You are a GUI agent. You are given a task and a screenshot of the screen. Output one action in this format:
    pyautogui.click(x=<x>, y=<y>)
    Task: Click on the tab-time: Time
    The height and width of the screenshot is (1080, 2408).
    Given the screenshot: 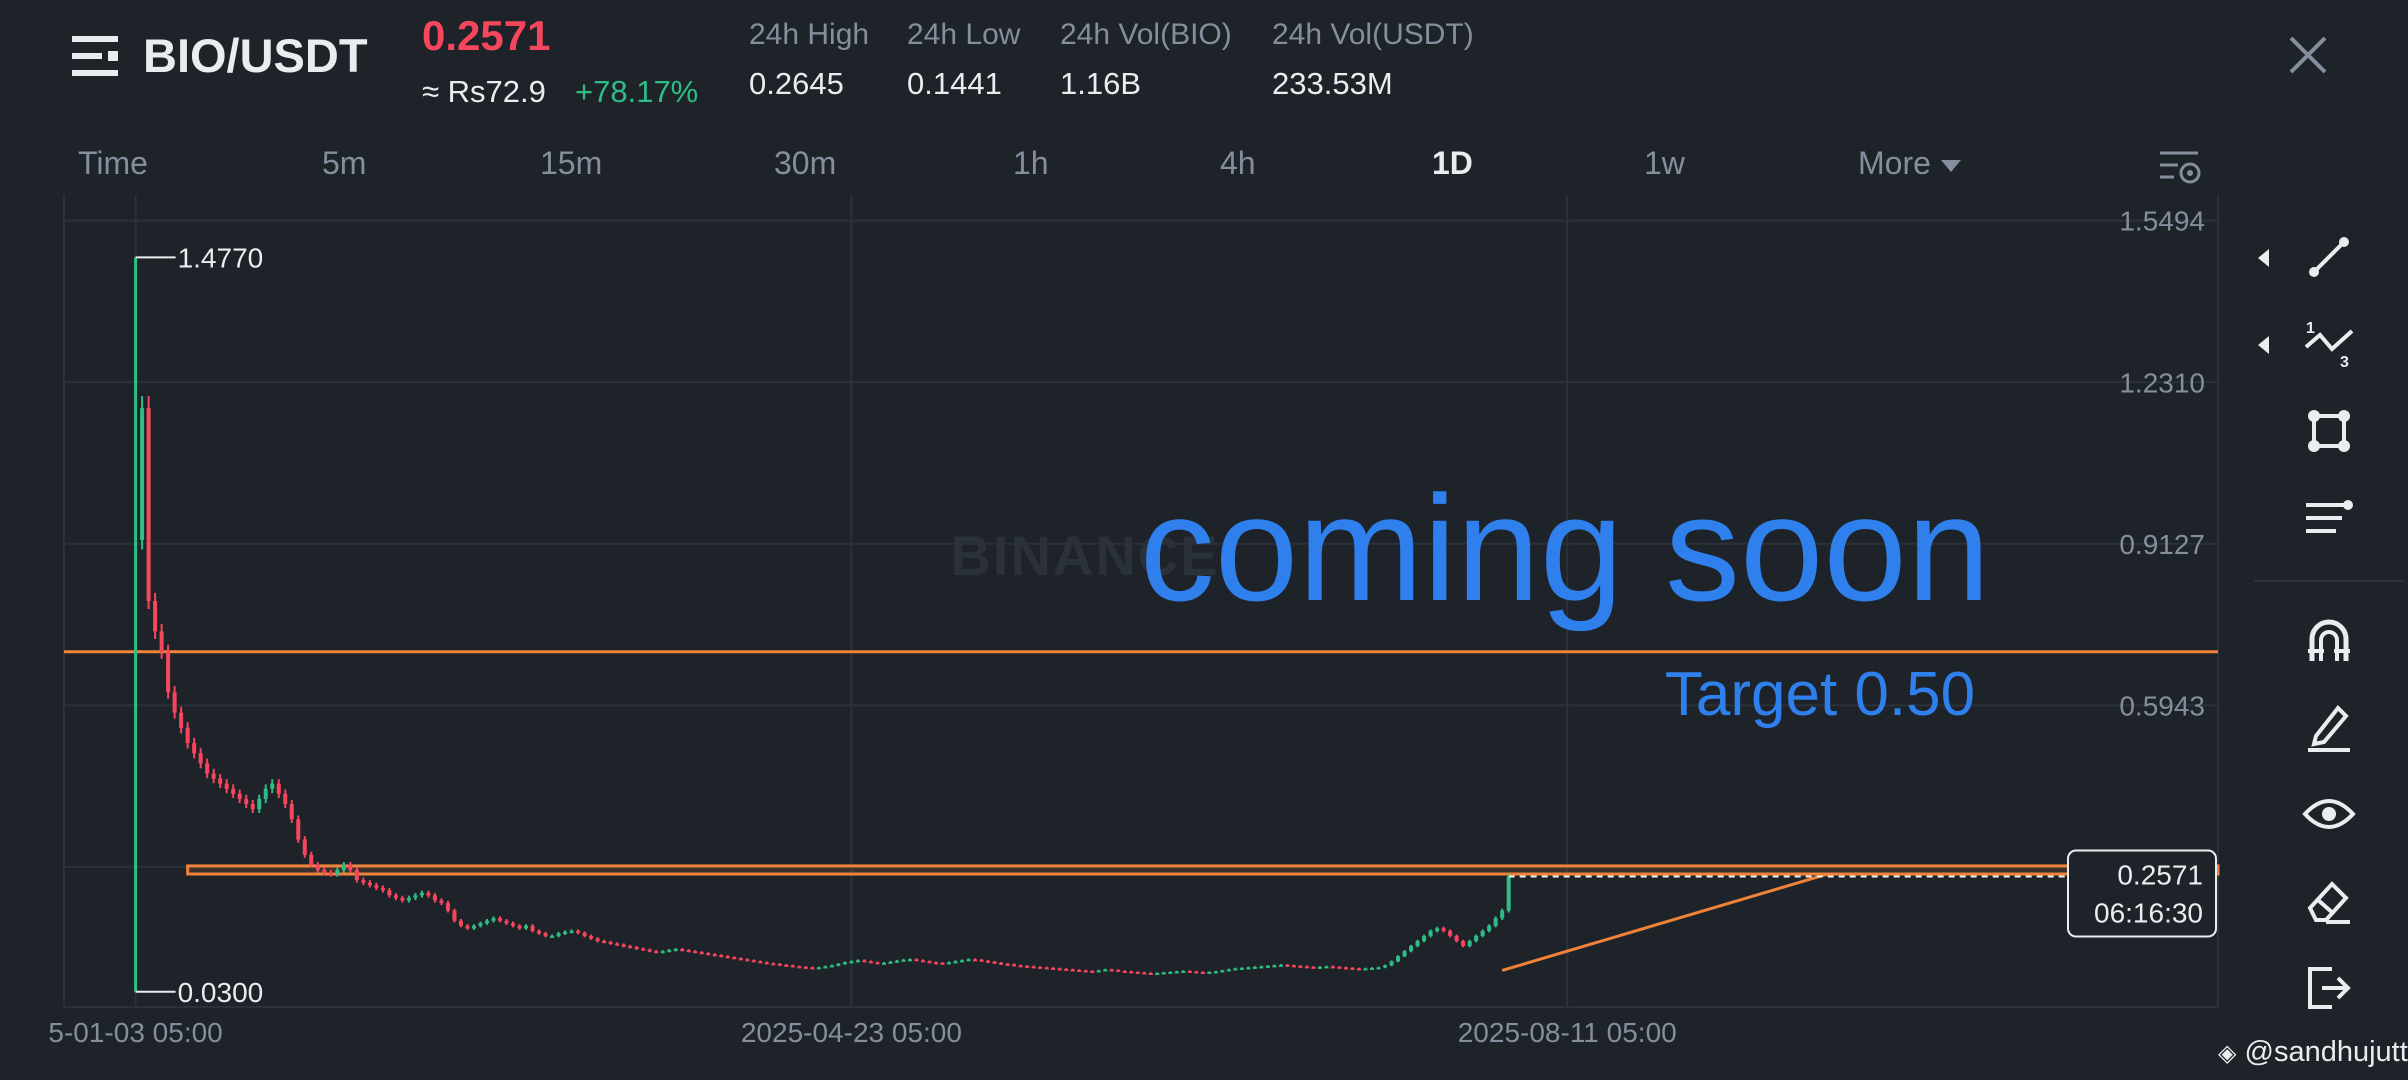 What is the action you would take?
    pyautogui.click(x=113, y=163)
    